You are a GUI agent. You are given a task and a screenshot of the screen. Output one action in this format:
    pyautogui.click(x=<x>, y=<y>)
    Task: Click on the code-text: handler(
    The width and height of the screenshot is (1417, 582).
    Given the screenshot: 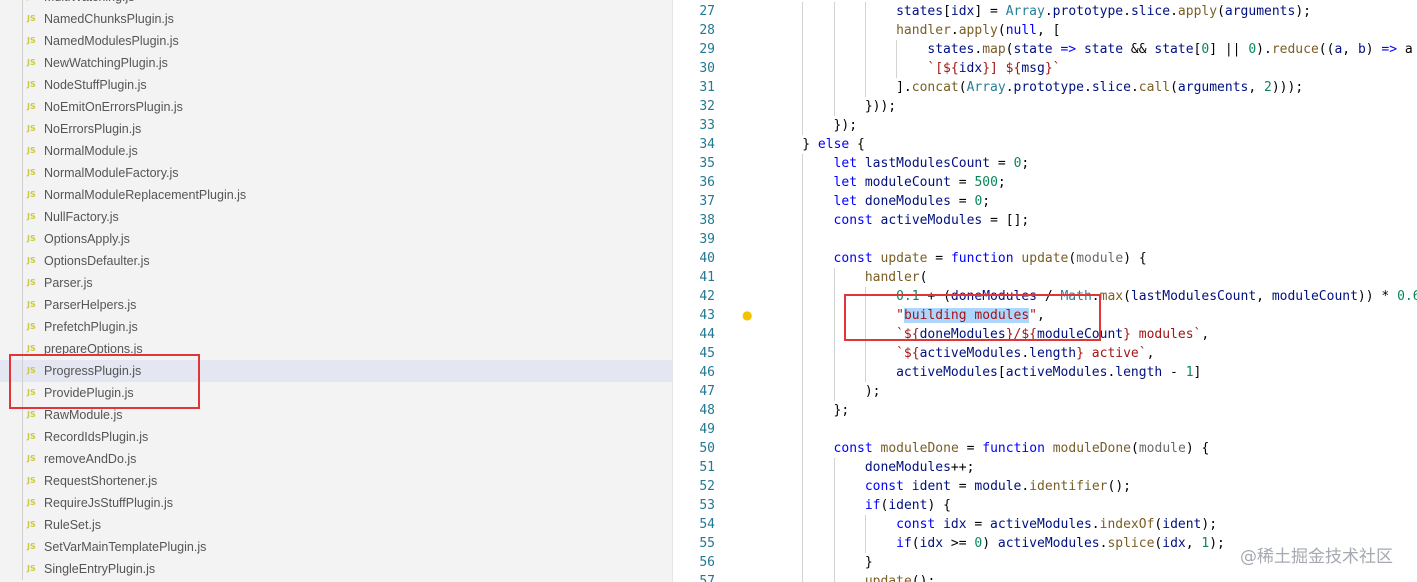 What is the action you would take?
    pyautogui.click(x=896, y=277)
    